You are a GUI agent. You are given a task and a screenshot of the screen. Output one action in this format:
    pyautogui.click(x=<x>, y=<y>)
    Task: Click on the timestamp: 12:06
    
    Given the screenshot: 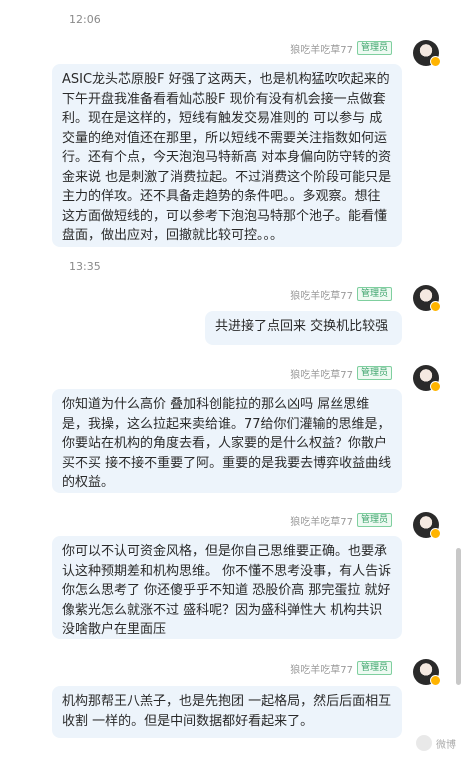 What is the action you would take?
    pyautogui.click(x=85, y=19)
    